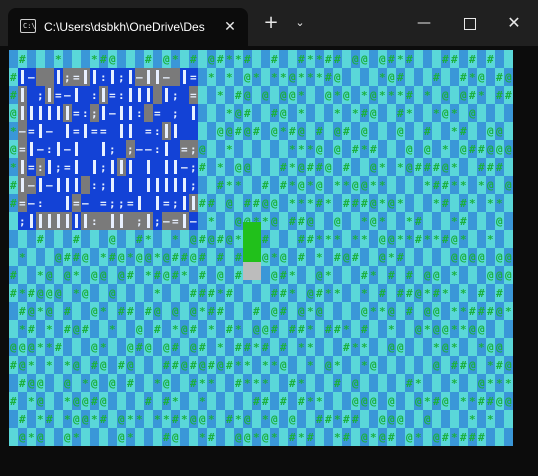 This screenshot has width=538, height=476. Describe the element at coordinates (230, 27) in the screenshot. I see `tab-close-icon: ✕` at that location.